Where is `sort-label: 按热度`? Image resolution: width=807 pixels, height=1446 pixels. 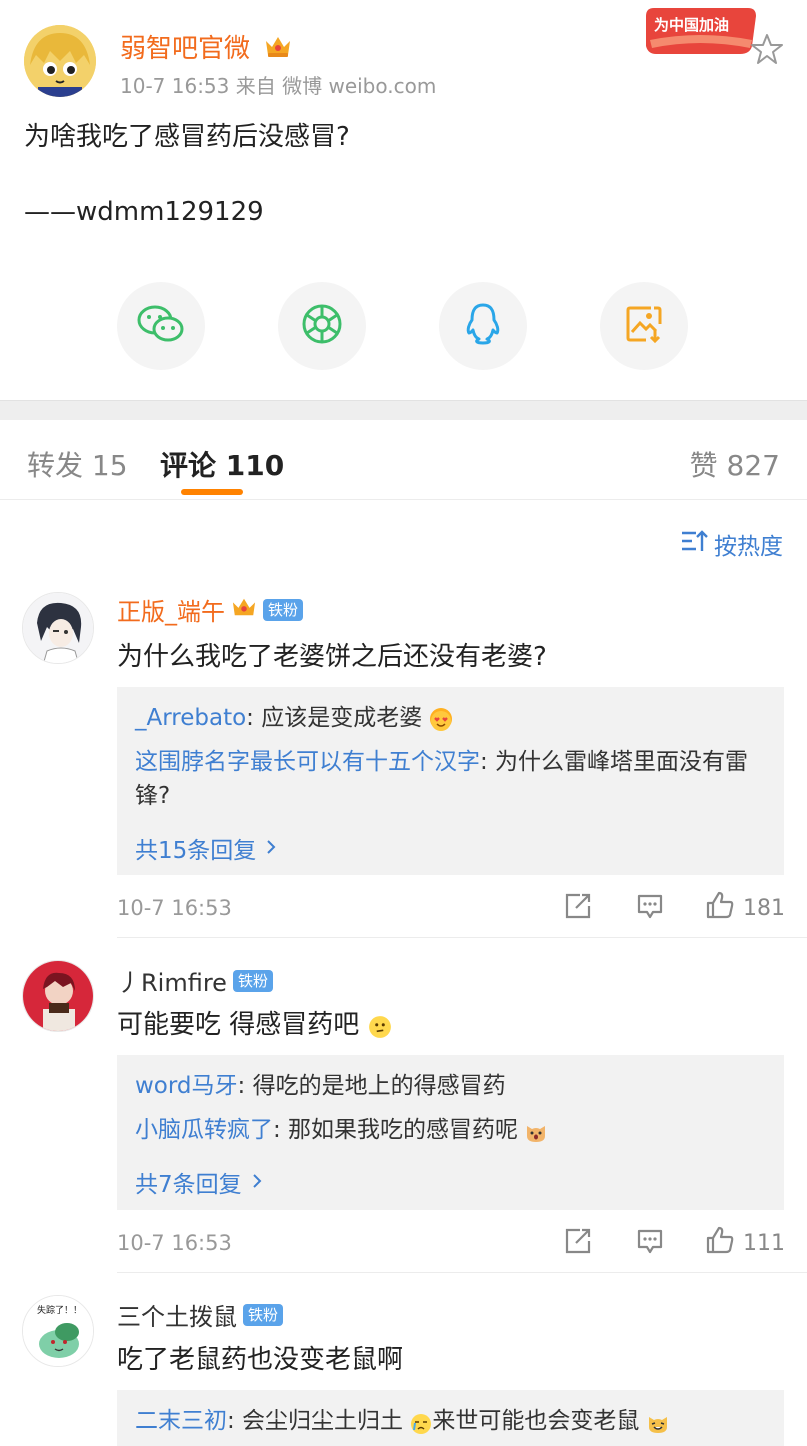 sort-label: 按热度 is located at coordinates (748, 547).